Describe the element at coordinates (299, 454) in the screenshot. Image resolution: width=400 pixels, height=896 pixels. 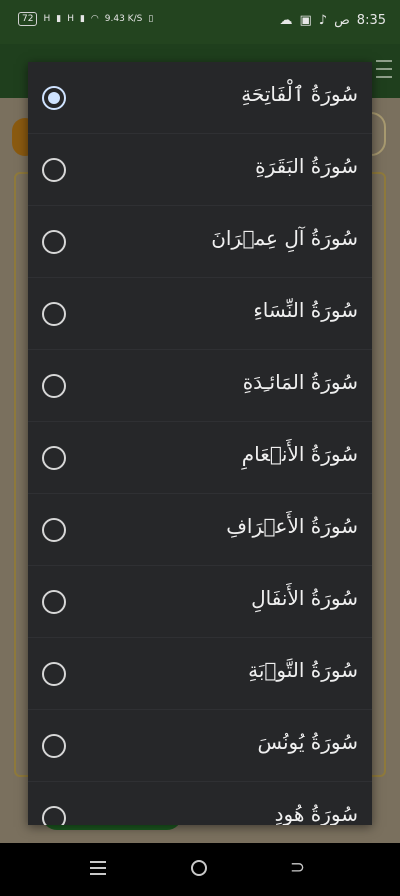
I see `option-label: سُورَةُ الأَنۡعَامِ` at that location.